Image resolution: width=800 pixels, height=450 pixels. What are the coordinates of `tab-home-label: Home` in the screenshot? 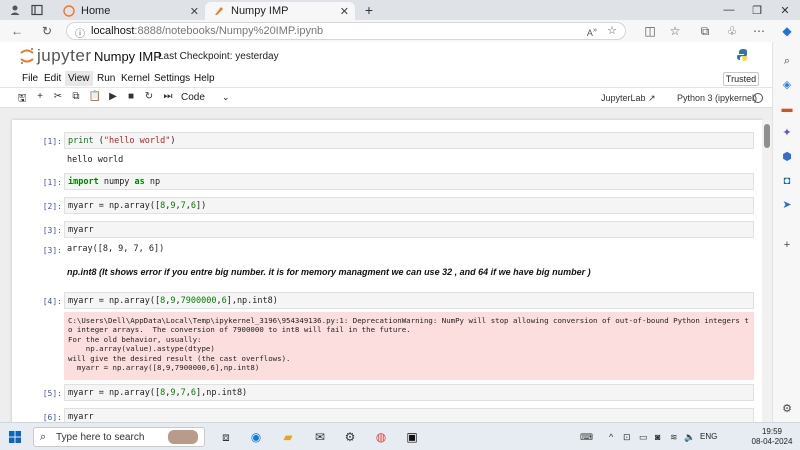 It's located at (96, 11).